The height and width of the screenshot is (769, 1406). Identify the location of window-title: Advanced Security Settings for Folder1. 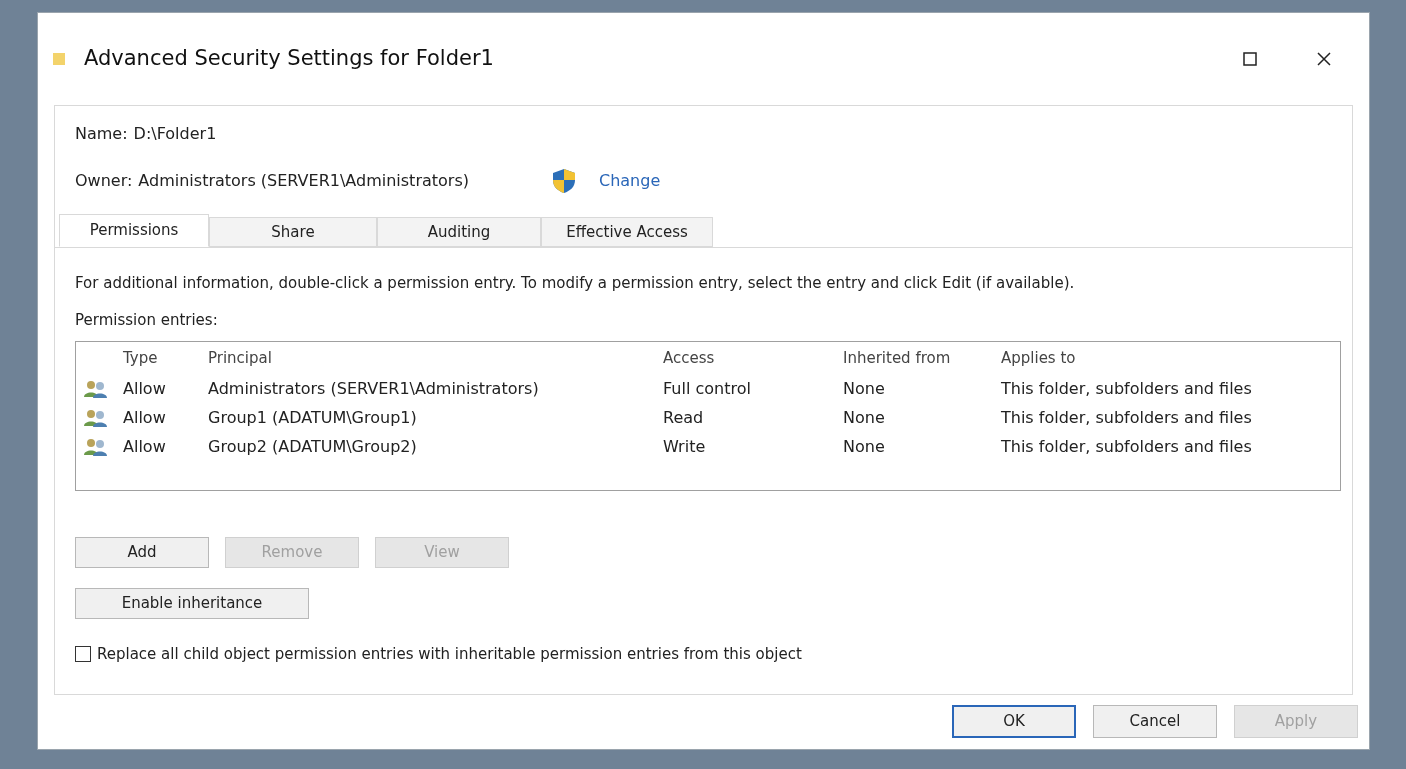
(289, 59).